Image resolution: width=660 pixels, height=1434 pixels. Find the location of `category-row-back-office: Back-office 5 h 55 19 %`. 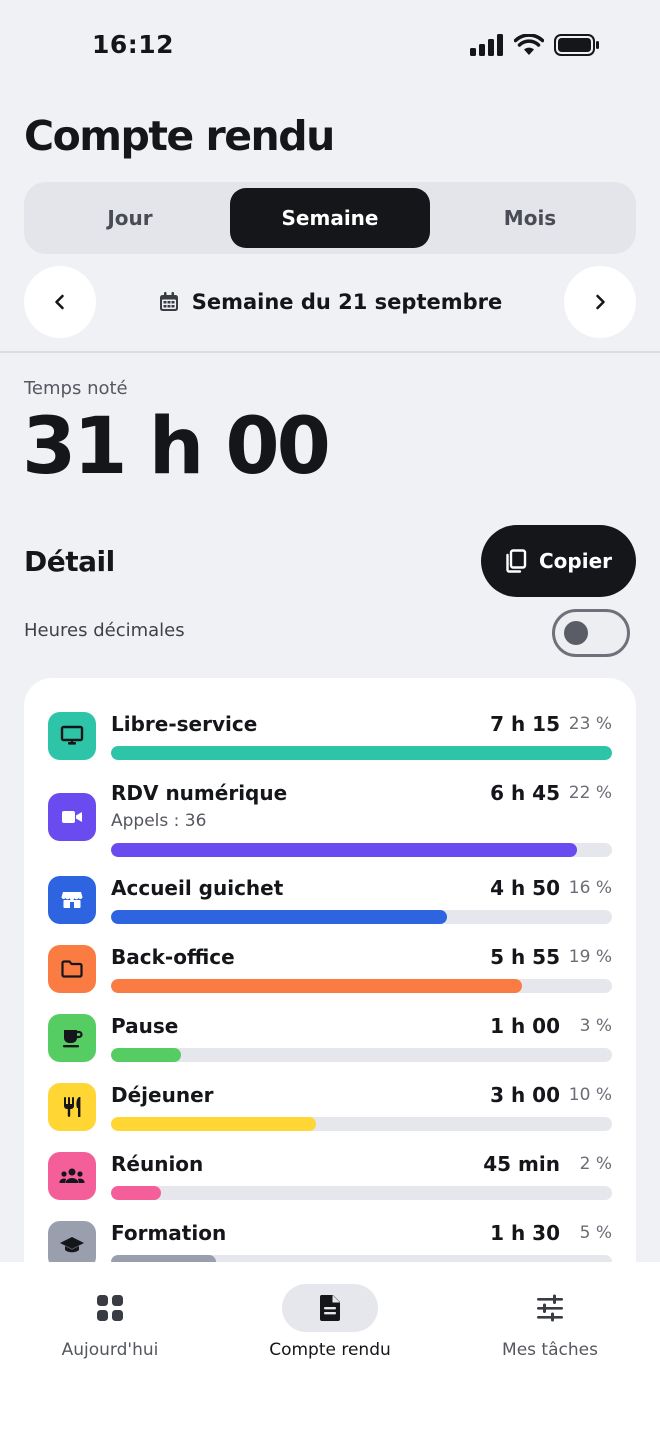

category-row-back-office: Back-office 5 h 55 19 % is located at coordinates (330, 975).